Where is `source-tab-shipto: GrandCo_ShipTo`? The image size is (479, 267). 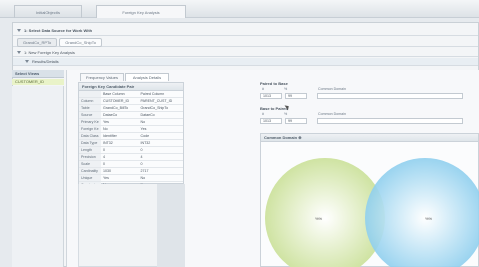 source-tab-shipto: GrandCo_ShipTo is located at coordinates (80, 42).